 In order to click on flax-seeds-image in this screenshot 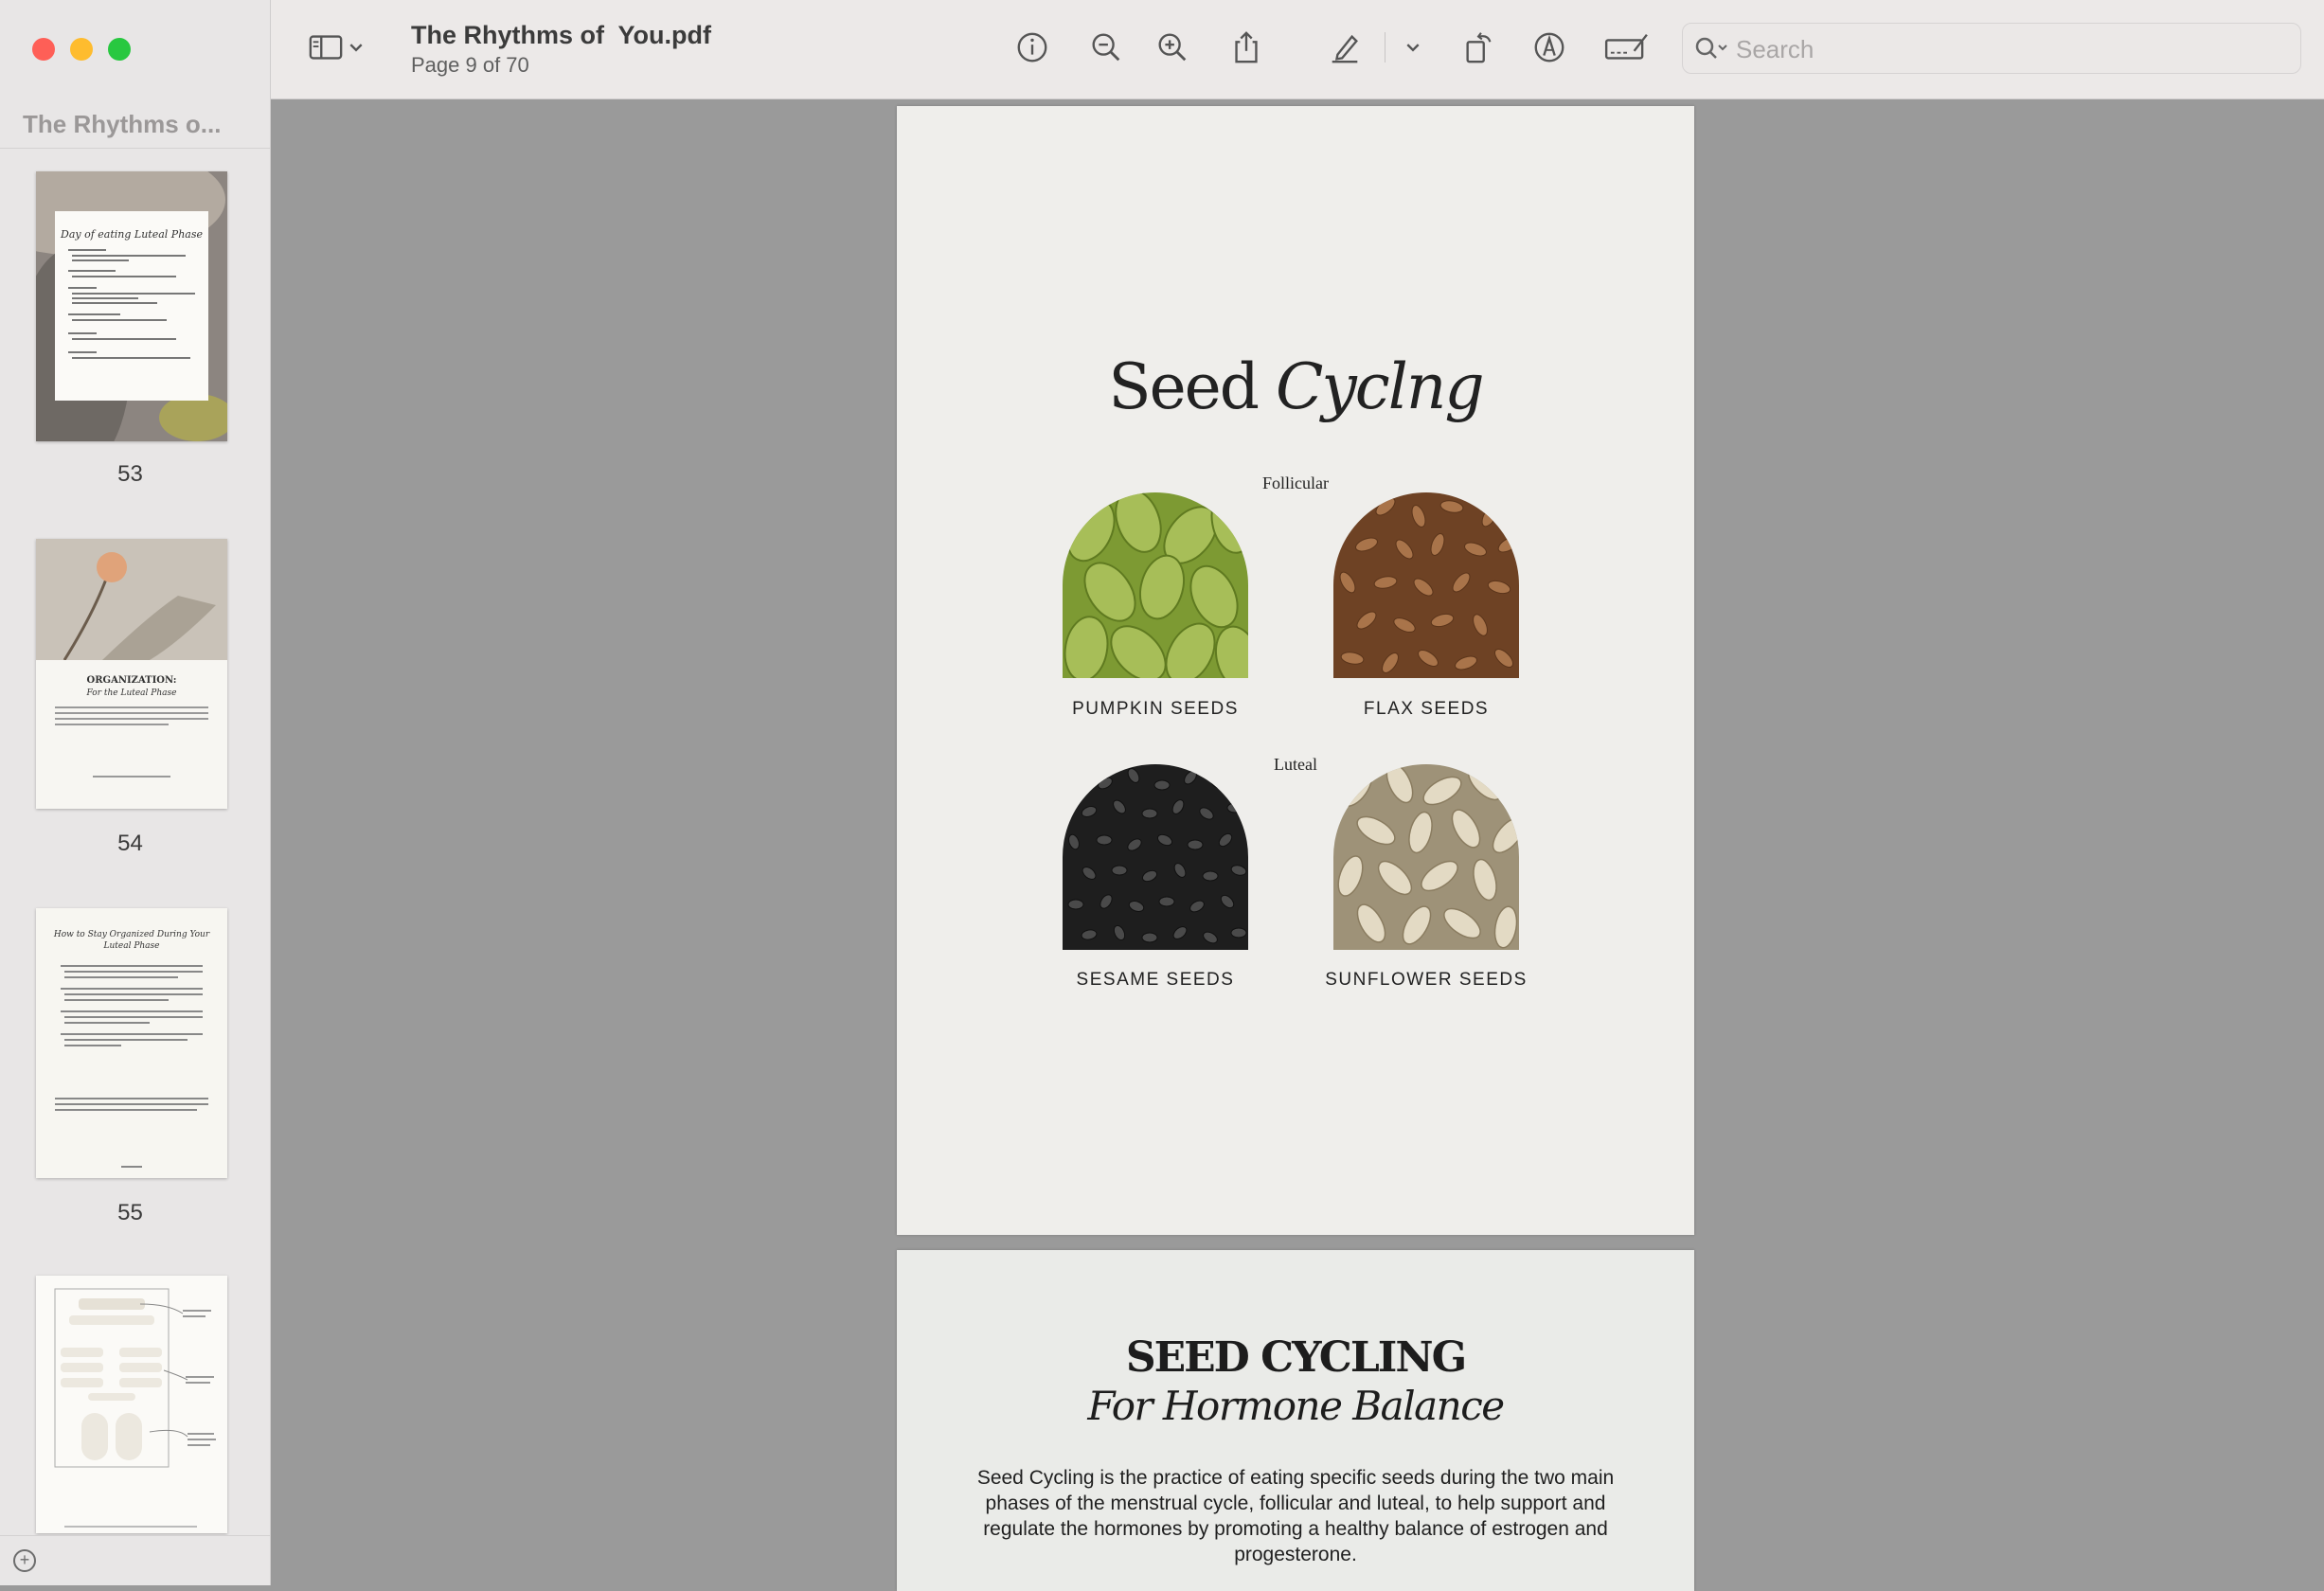, I will do `click(1426, 585)`.